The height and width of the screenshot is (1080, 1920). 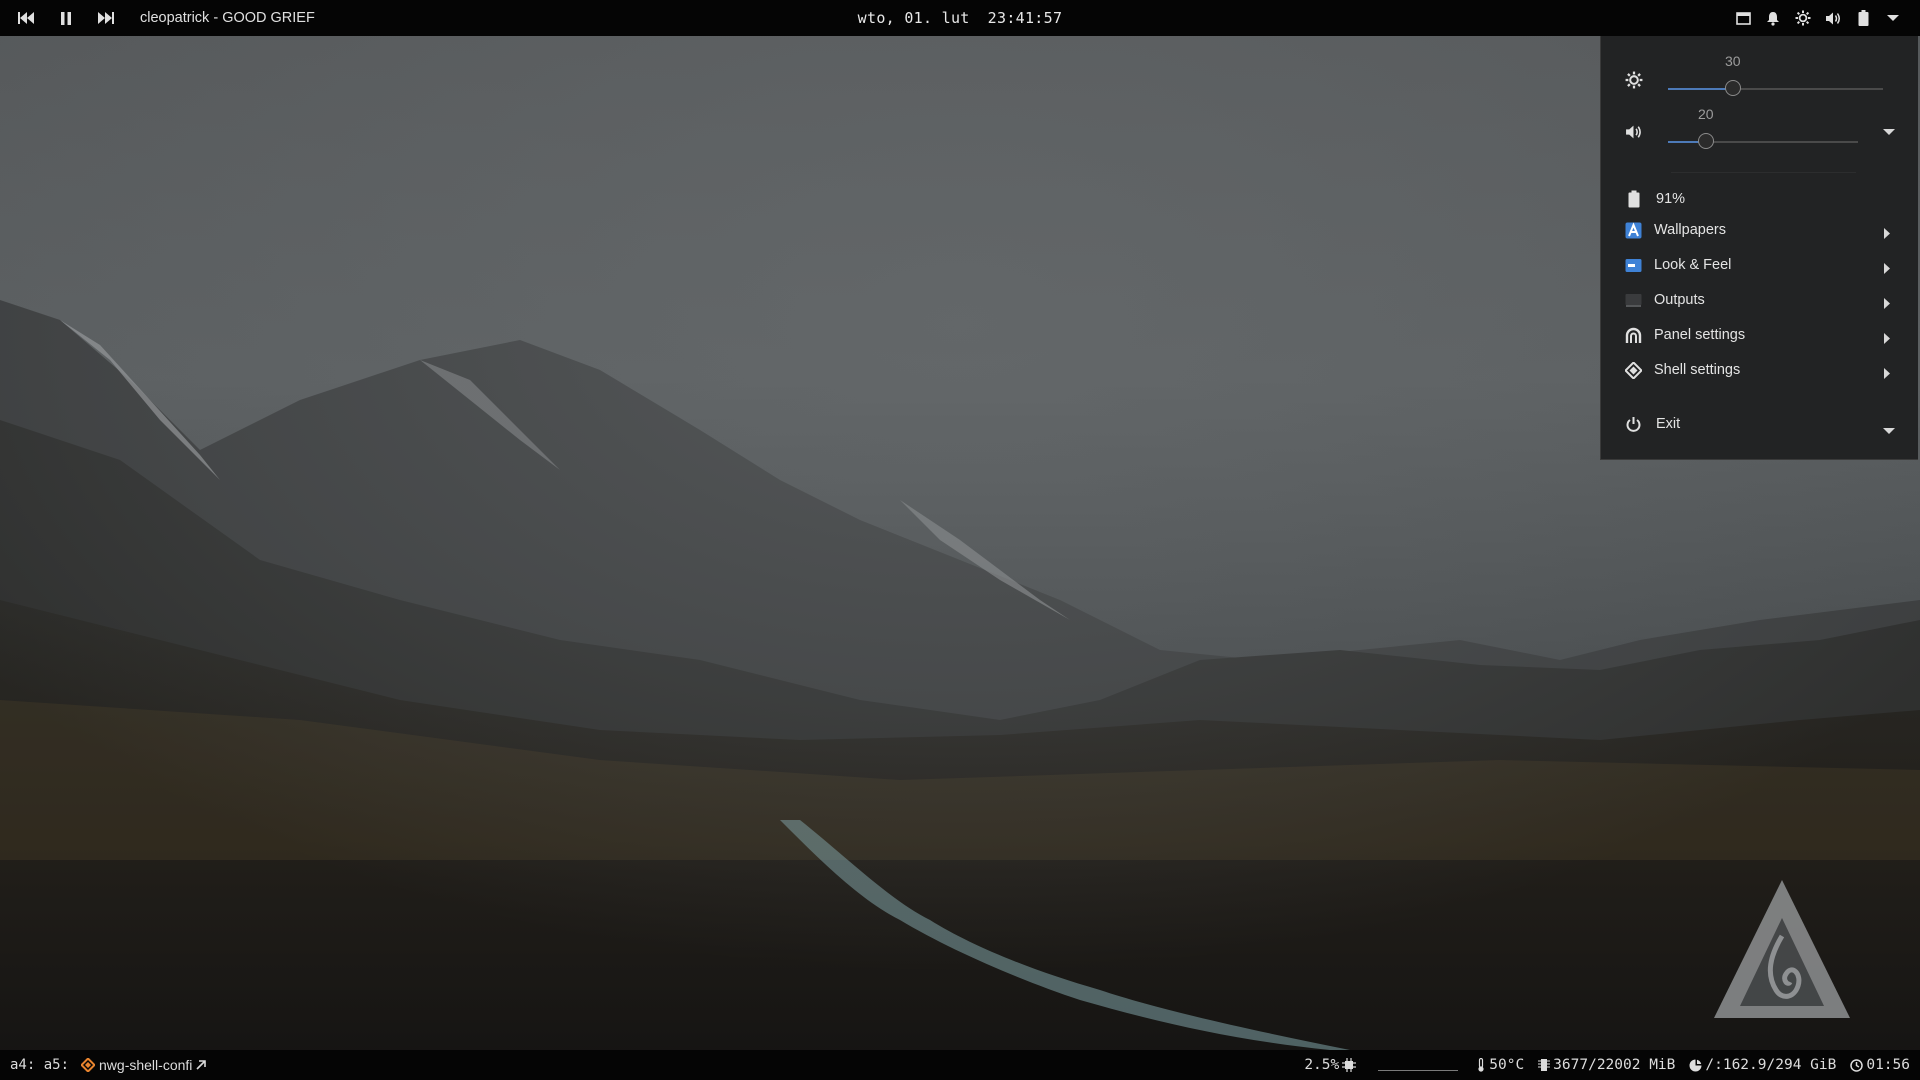 I want to click on power-icon, so click(x=1634, y=425).